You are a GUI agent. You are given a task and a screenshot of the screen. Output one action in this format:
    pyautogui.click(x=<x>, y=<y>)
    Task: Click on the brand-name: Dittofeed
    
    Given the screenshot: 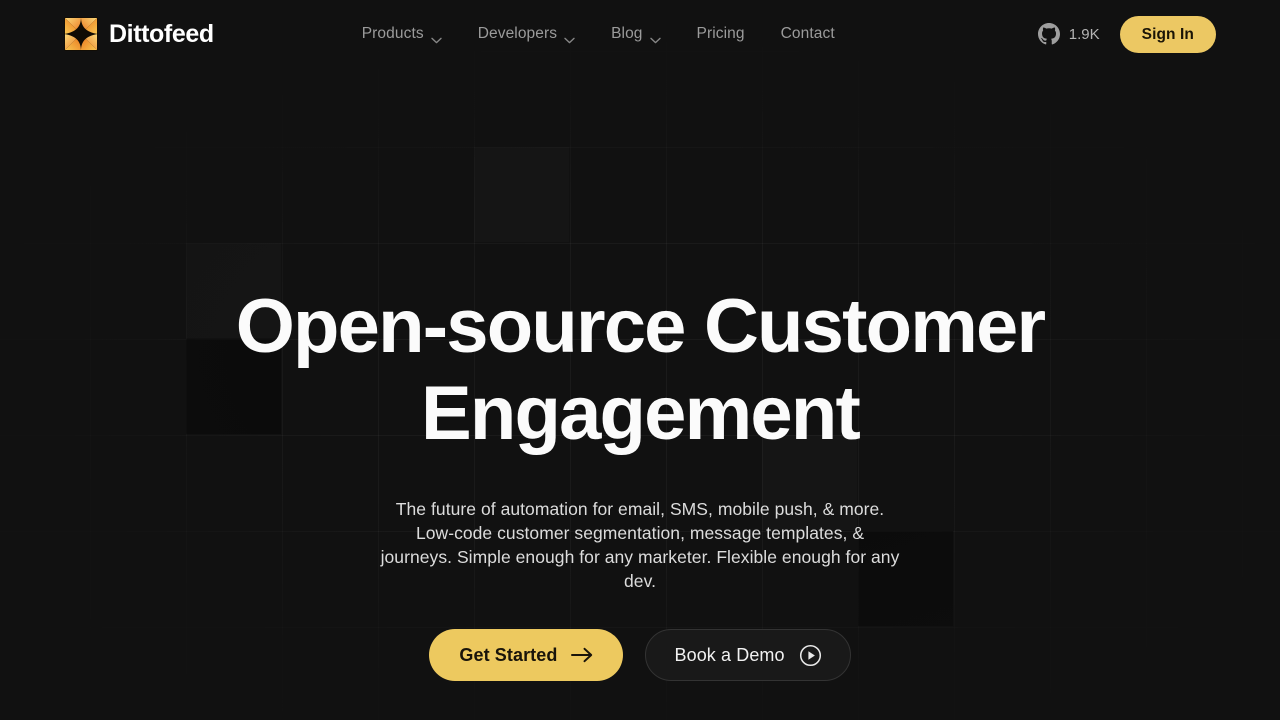 What is the action you would take?
    pyautogui.click(x=161, y=33)
    